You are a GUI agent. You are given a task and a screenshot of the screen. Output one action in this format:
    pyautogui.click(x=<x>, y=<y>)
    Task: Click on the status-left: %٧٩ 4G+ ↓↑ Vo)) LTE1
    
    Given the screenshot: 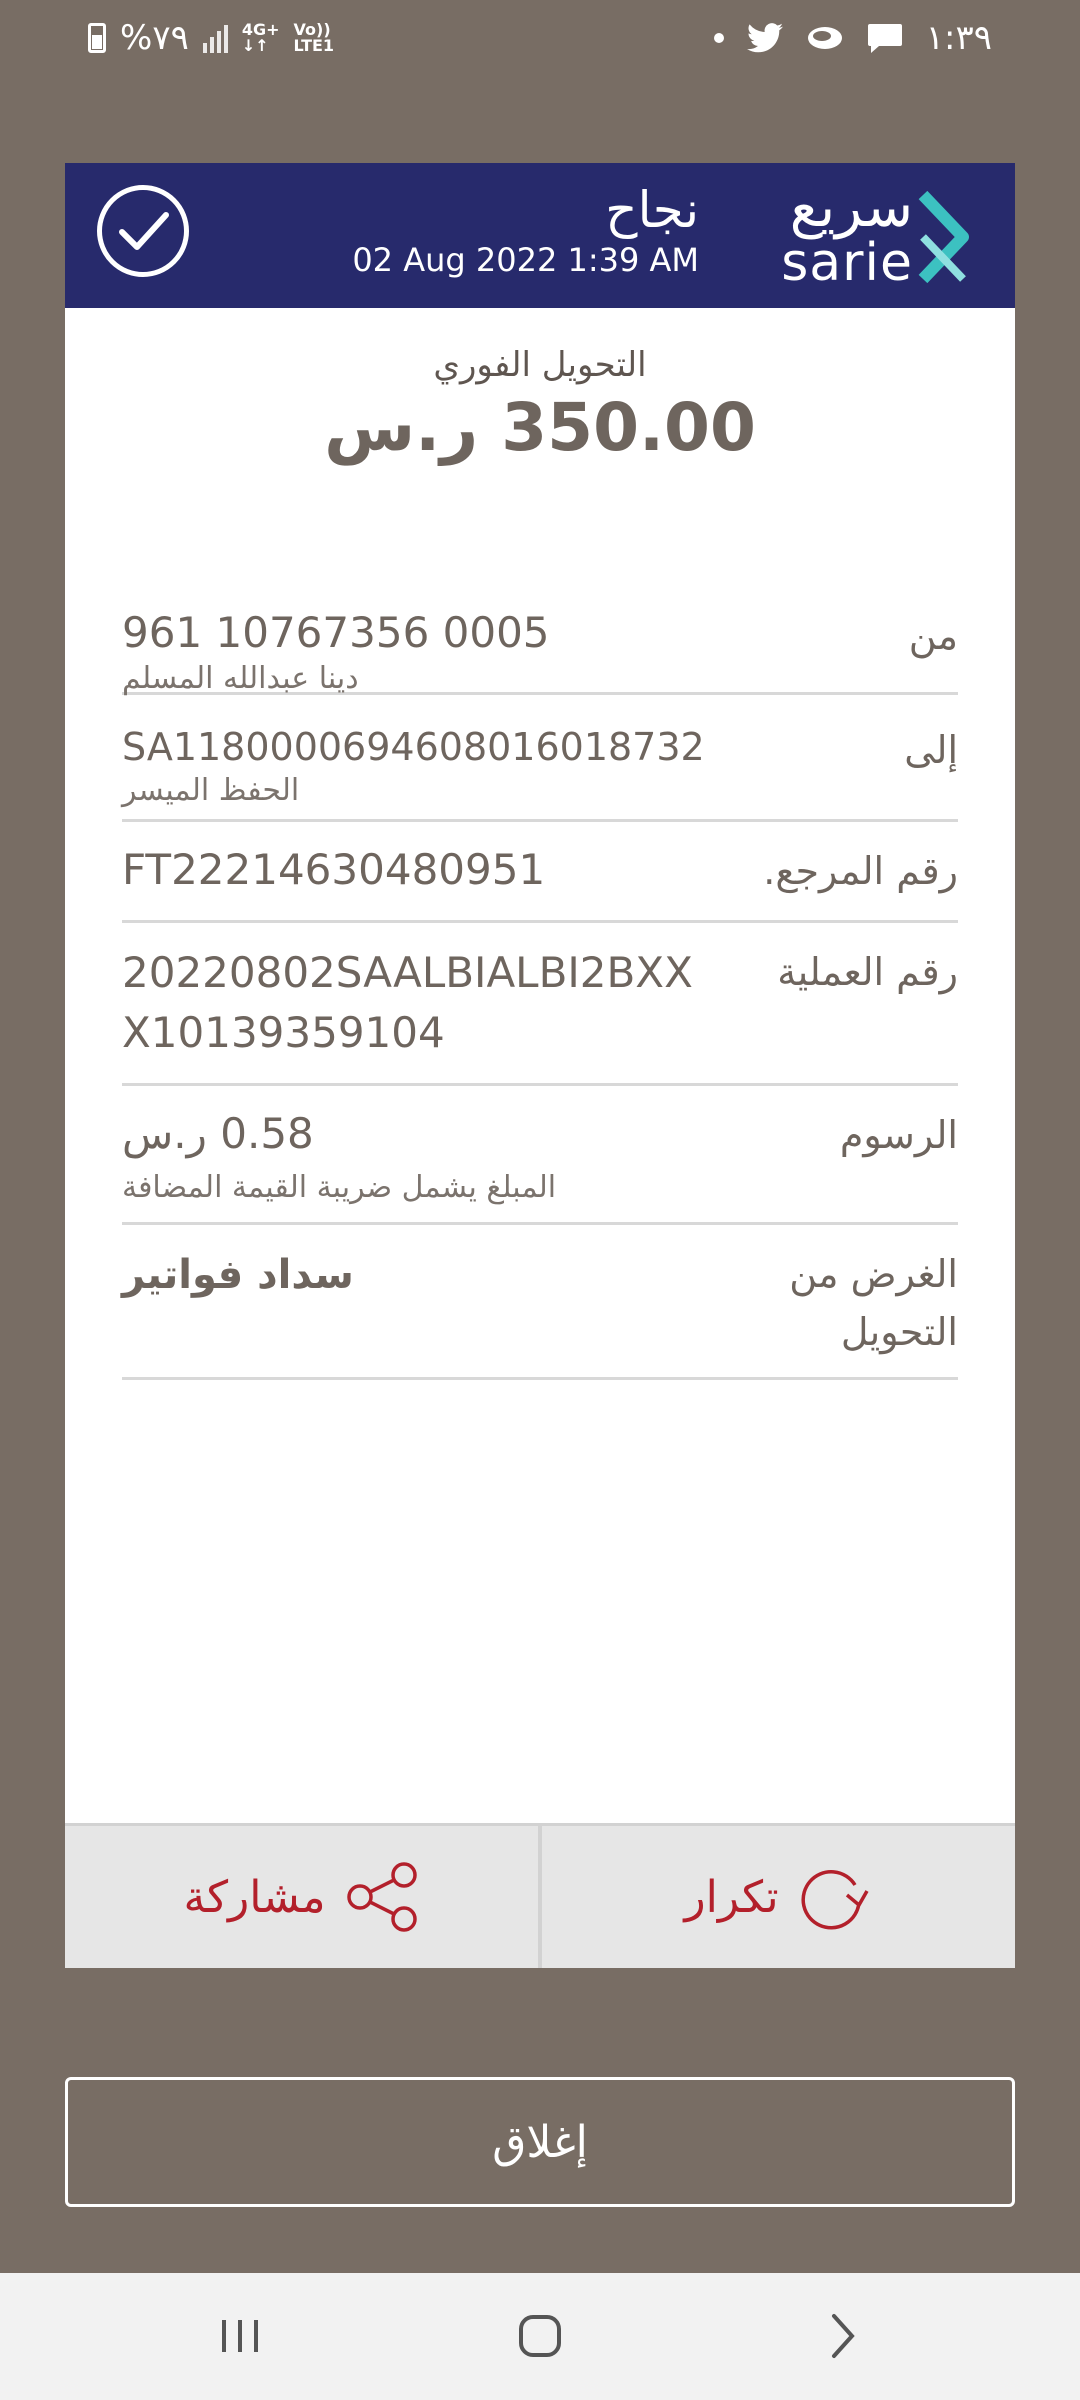 What is the action you would take?
    pyautogui.click(x=211, y=38)
    